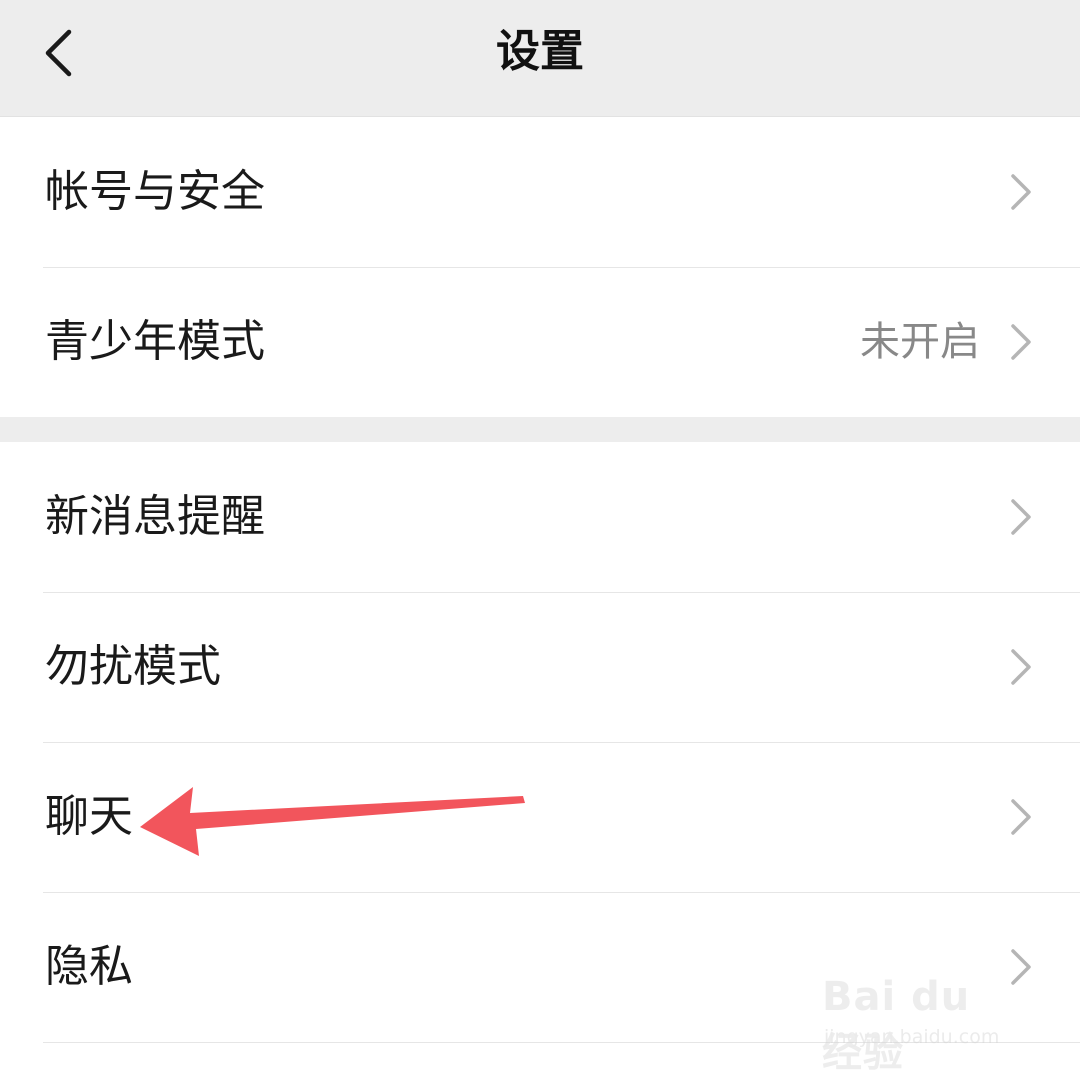 The width and height of the screenshot is (1080, 1084). Describe the element at coordinates (540, 967) in the screenshot. I see `settings-item-privacy: 隐私` at that location.